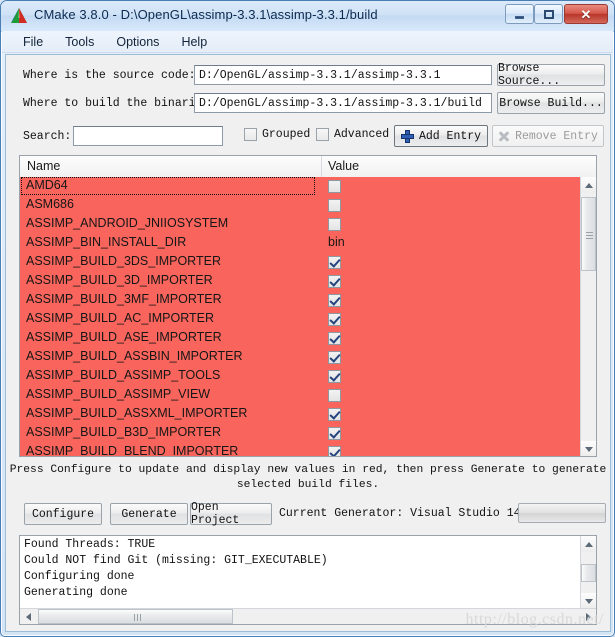 This screenshot has width=615, height=637. What do you see at coordinates (300, 300) in the screenshot?
I see `table-row: ASSIMP_BUILD_3MF_IMPORTER` at bounding box center [300, 300].